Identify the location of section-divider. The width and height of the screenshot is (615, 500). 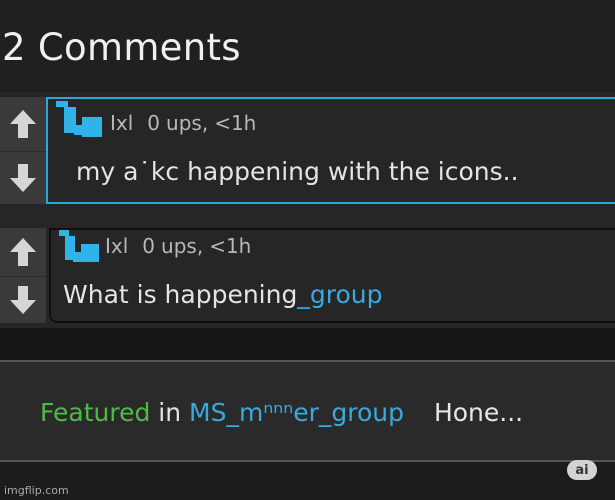
(307, 344).